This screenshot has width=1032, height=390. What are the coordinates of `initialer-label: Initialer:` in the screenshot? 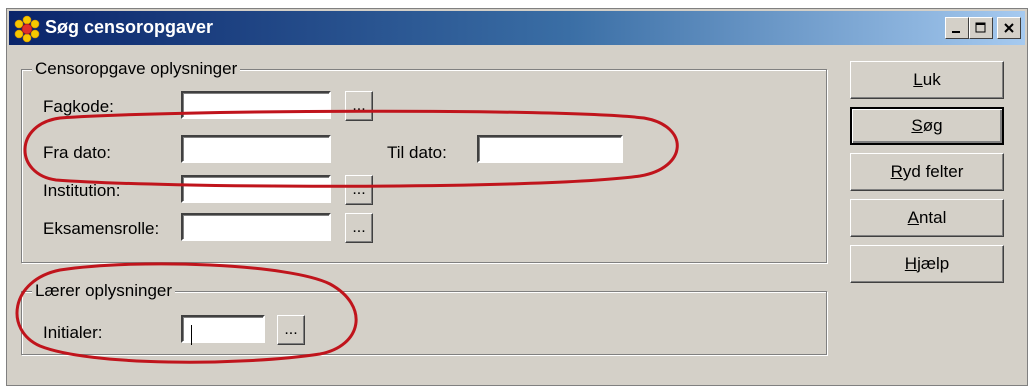 It's located at (73, 332).